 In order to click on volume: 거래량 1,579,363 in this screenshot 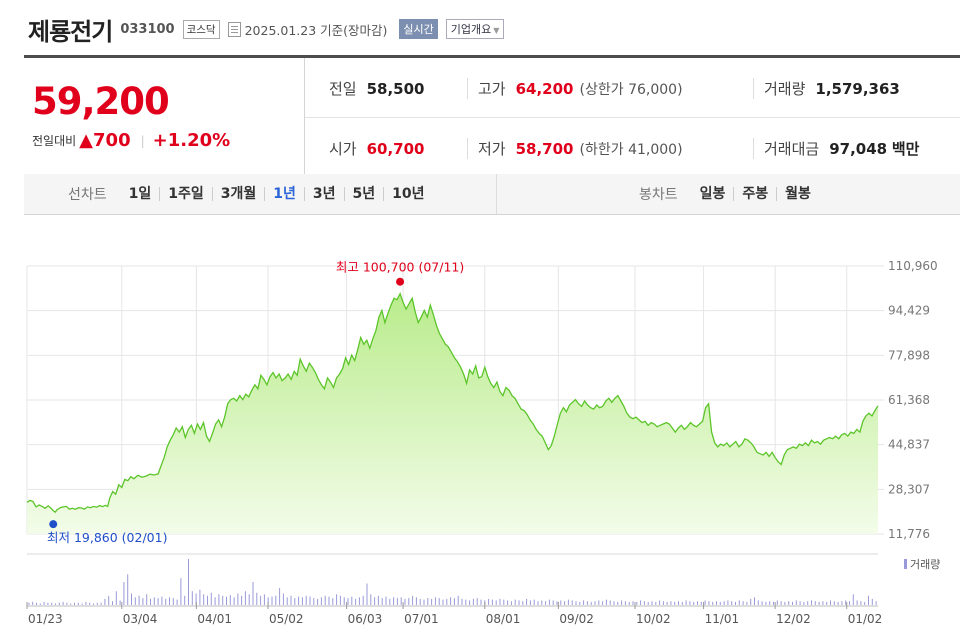, I will do `click(826, 88)`.